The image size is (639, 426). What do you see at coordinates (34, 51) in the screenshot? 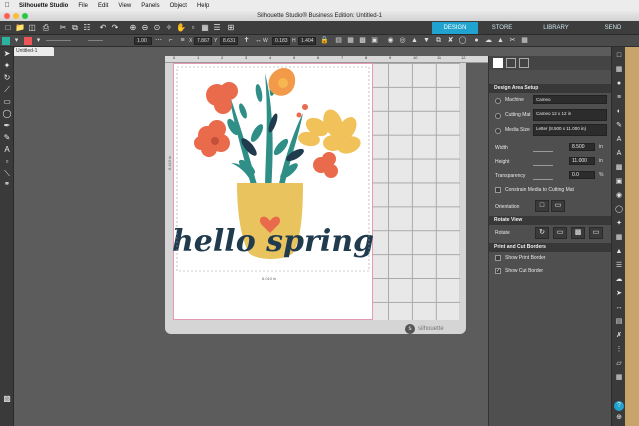
I see `document-tab: Untitled-1` at bounding box center [34, 51].